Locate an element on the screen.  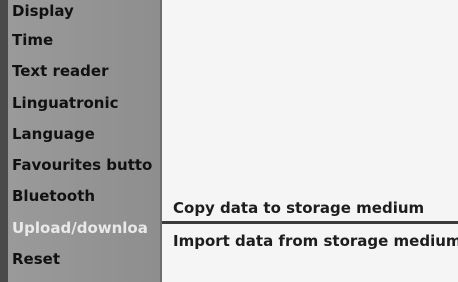
copy-data-option: Copy data to storage medium is located at coordinates (310, 208).